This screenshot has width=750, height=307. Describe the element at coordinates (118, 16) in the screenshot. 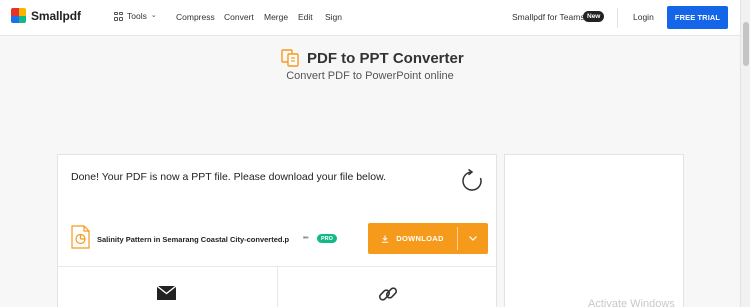

I see `grid-icon` at that location.